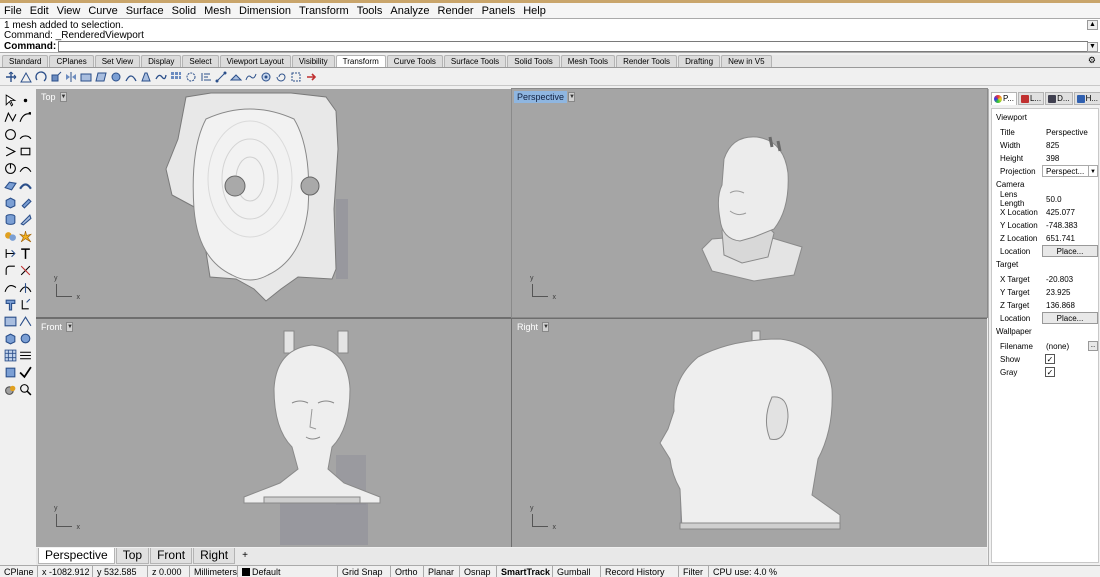 This screenshot has height=577, width=1100. What do you see at coordinates (1070, 171) in the screenshot?
I see `projection-select: Perspect... ▼` at bounding box center [1070, 171].